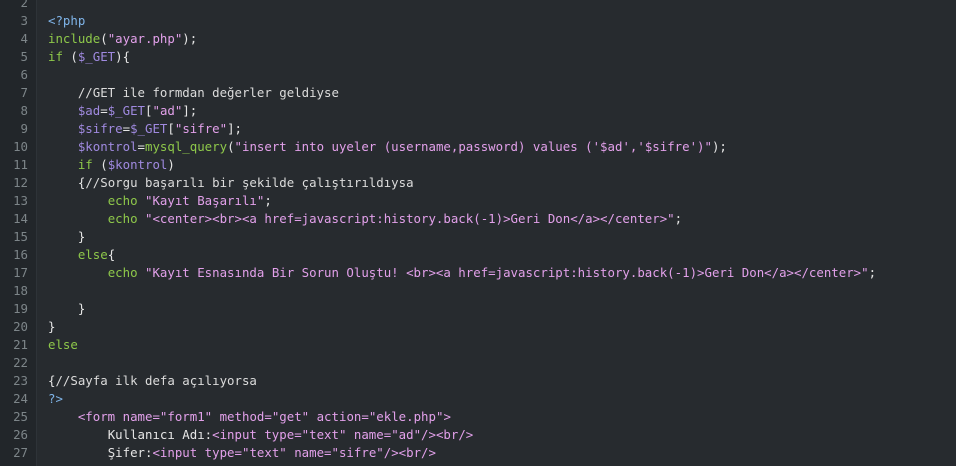 This screenshot has width=956, height=466. What do you see at coordinates (20, 452) in the screenshot?
I see `line-number: 27` at bounding box center [20, 452].